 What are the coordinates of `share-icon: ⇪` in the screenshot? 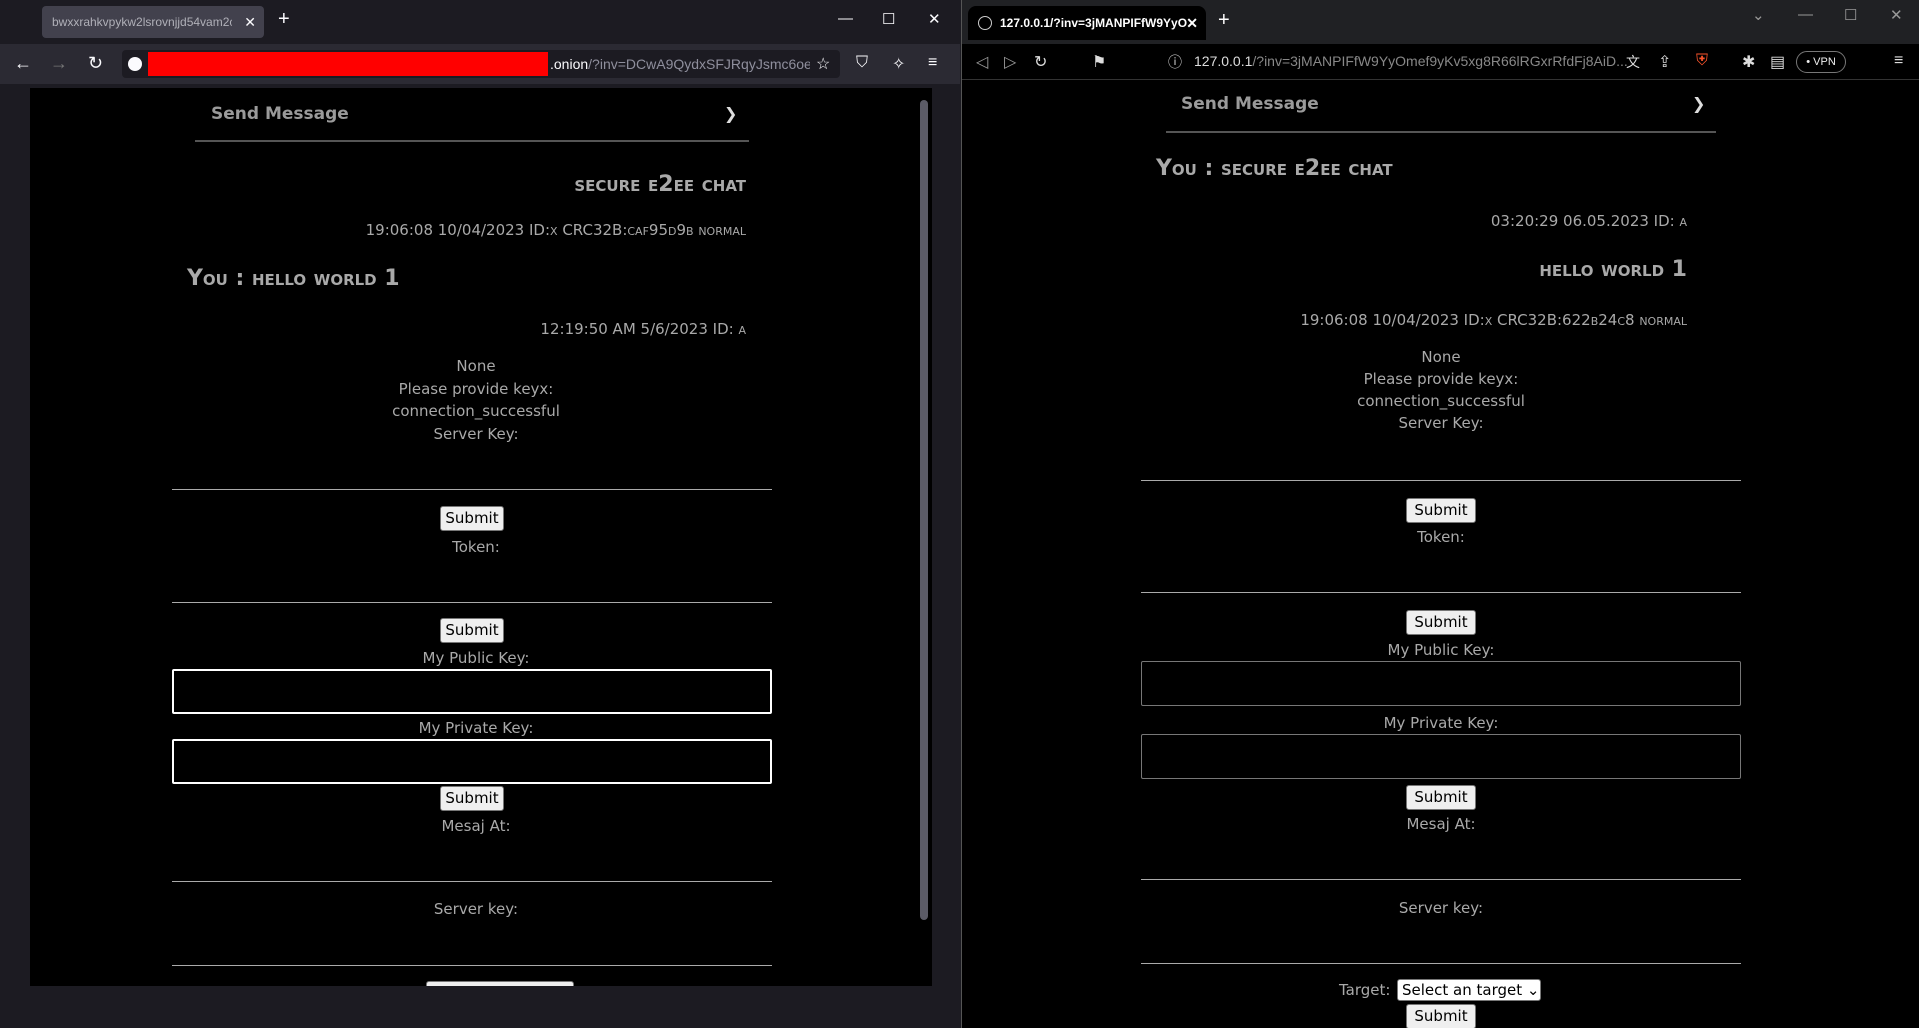 It's located at (1664, 62).